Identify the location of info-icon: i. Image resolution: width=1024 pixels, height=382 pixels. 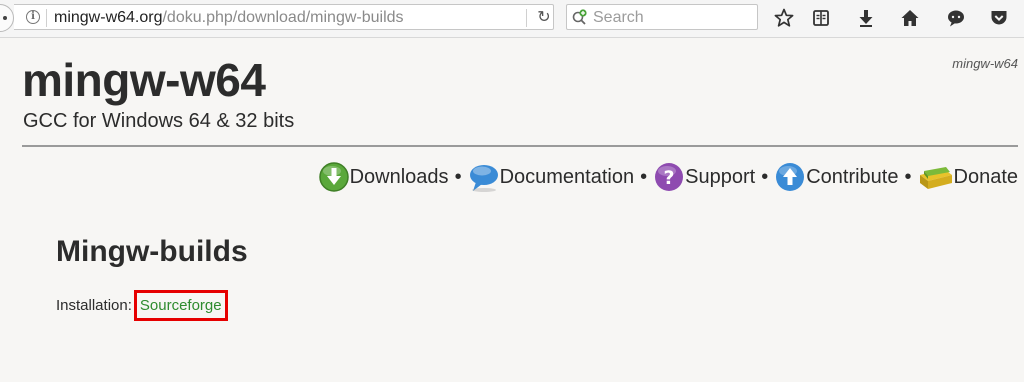
(33, 17).